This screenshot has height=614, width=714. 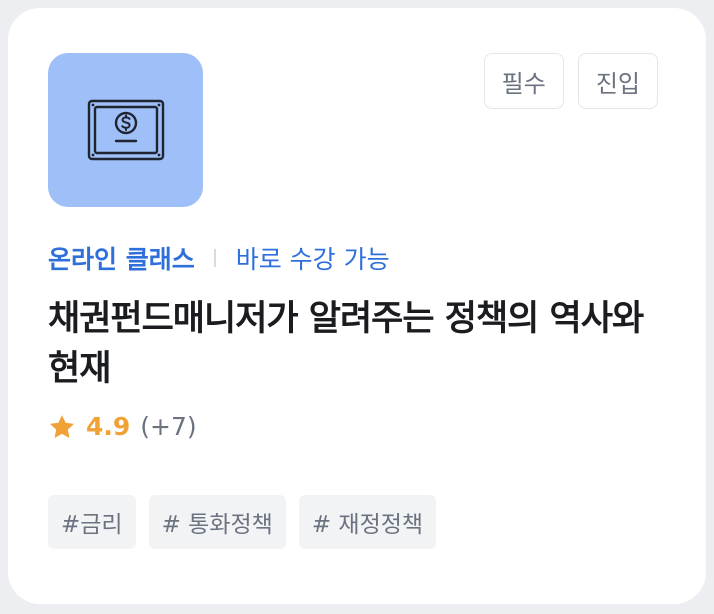 What do you see at coordinates (358, 344) in the screenshot?
I see `course-title: 채권펀드매니저가 알려주는 정책의 역사와 현재` at bounding box center [358, 344].